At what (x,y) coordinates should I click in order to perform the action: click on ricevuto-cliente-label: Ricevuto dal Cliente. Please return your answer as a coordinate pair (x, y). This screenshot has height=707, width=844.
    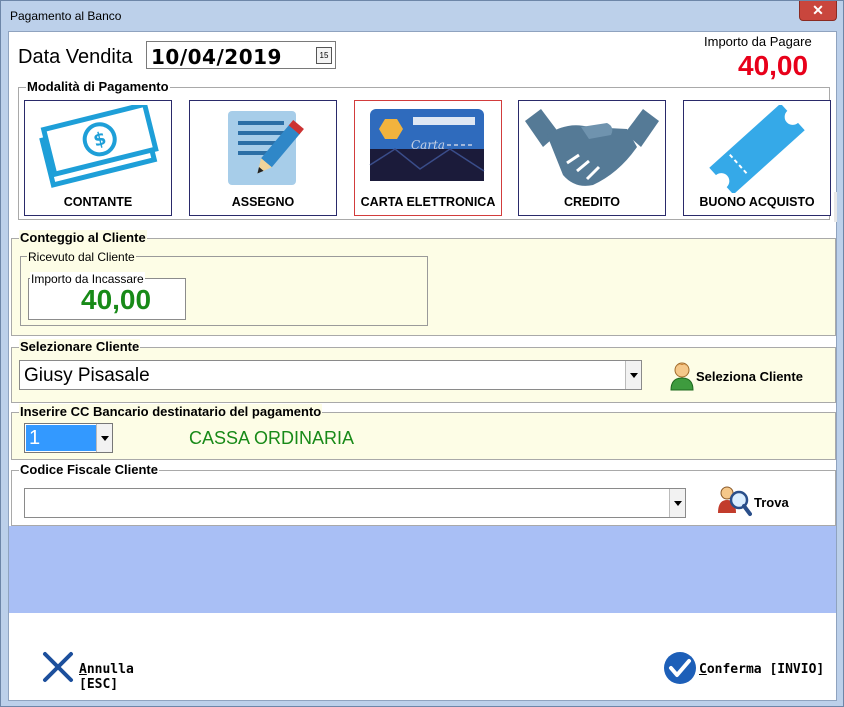
    Looking at the image, I should click on (81, 257).